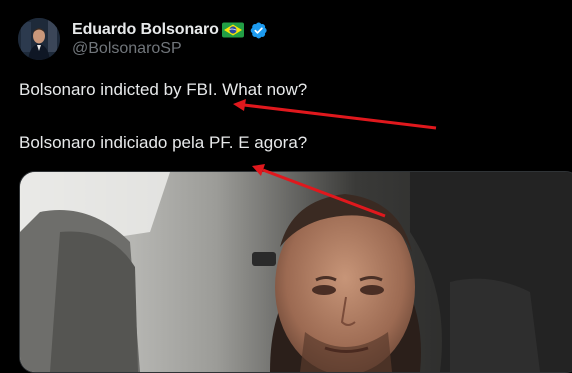 This screenshot has height=373, width=572. I want to click on author-display-name: Eduardo Bolsonaro, so click(145, 30).